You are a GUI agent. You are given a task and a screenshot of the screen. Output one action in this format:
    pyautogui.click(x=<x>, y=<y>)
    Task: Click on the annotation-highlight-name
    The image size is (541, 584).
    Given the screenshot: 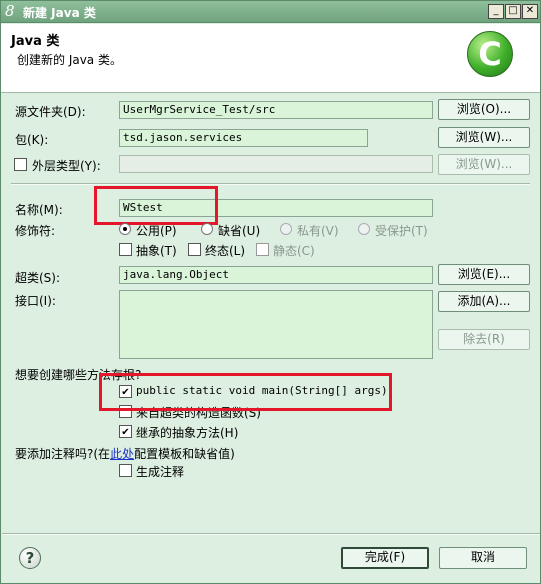 What is the action you would take?
    pyautogui.click(x=156, y=205)
    